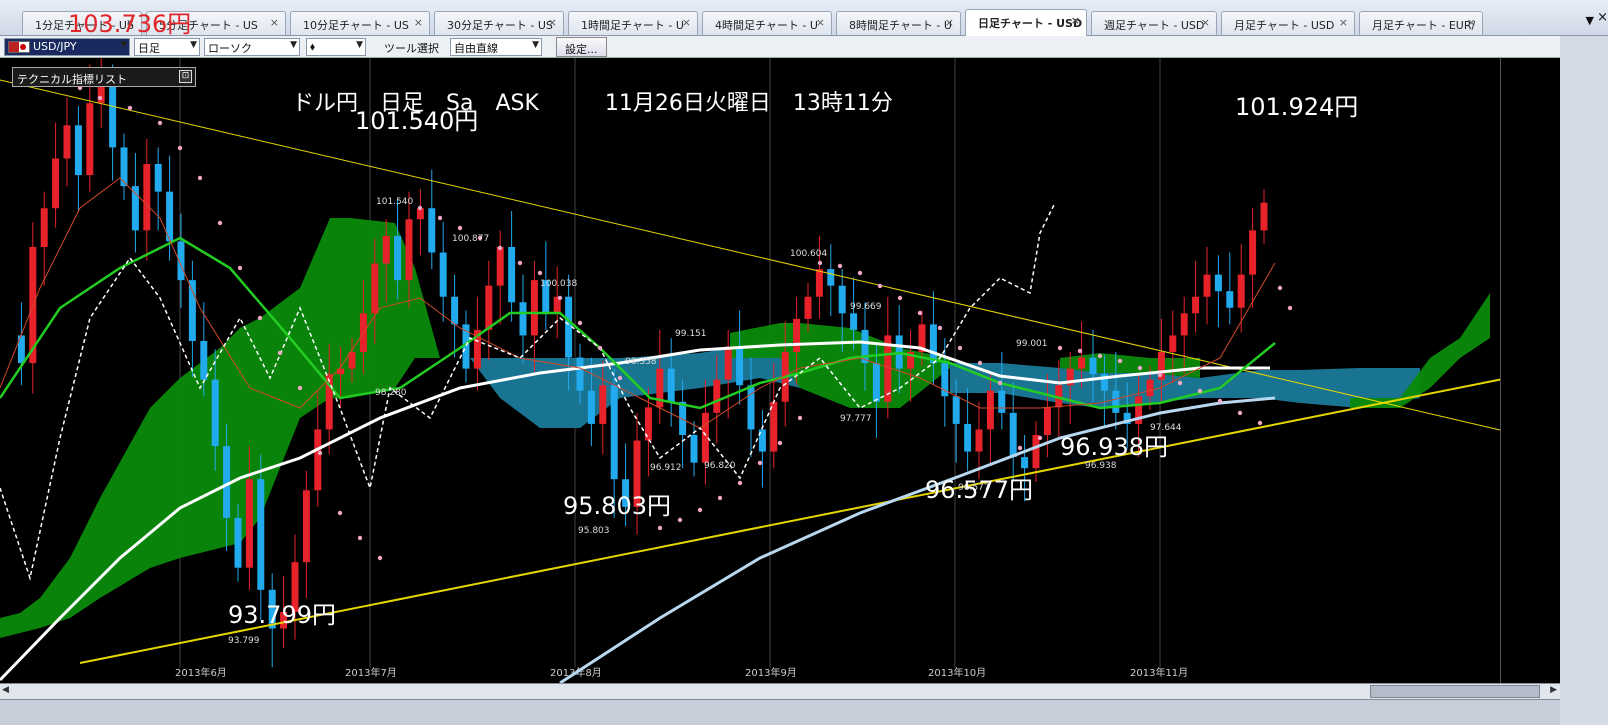  What do you see at coordinates (594, 531) in the screenshot?
I see `price-label: 95.803` at bounding box center [594, 531].